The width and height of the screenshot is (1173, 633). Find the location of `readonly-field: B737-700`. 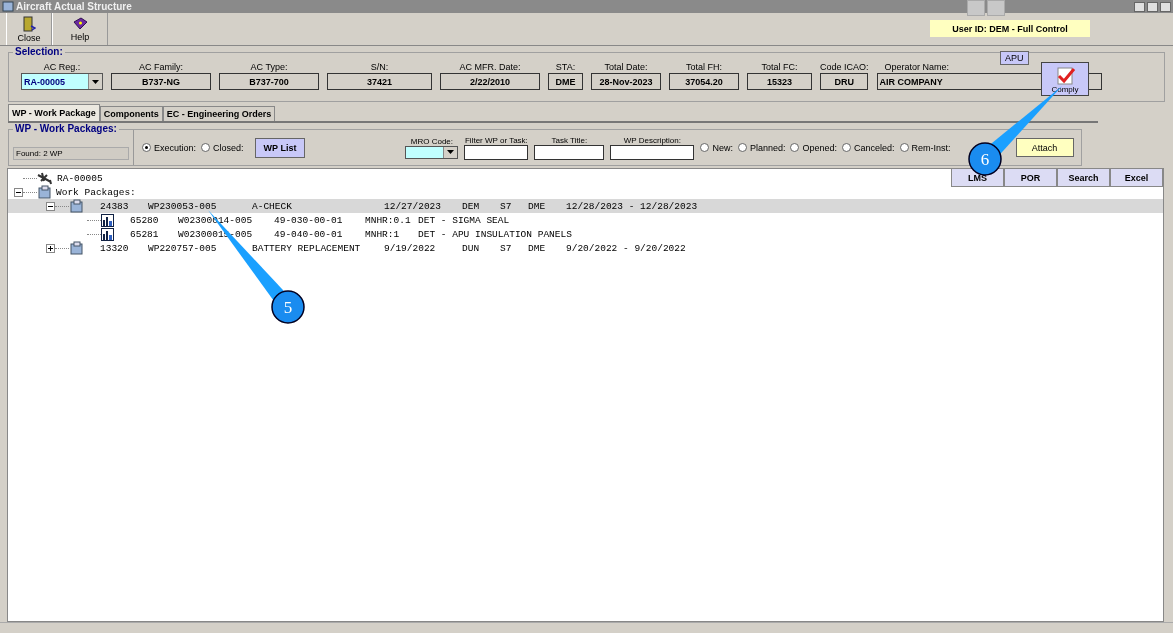

readonly-field: B737-700 is located at coordinates (269, 81).